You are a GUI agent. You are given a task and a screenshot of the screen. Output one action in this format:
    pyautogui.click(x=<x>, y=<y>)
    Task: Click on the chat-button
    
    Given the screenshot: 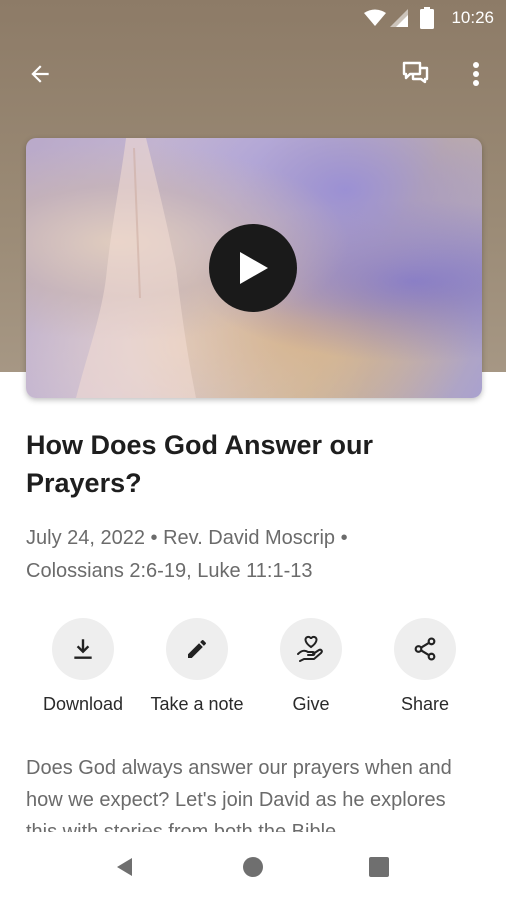 What is the action you would take?
    pyautogui.click(x=416, y=74)
    